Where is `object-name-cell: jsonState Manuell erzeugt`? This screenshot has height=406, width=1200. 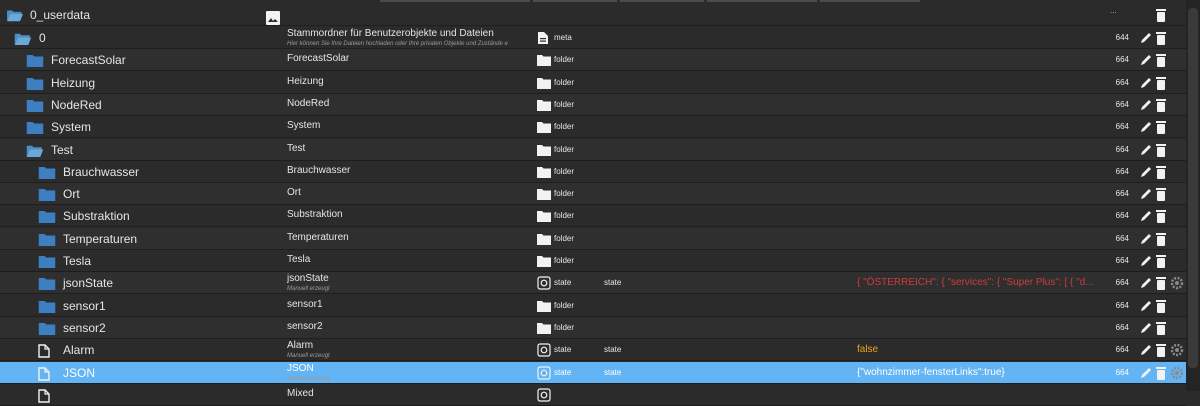 object-name-cell: jsonState Manuell erzeugt is located at coordinates (412, 283).